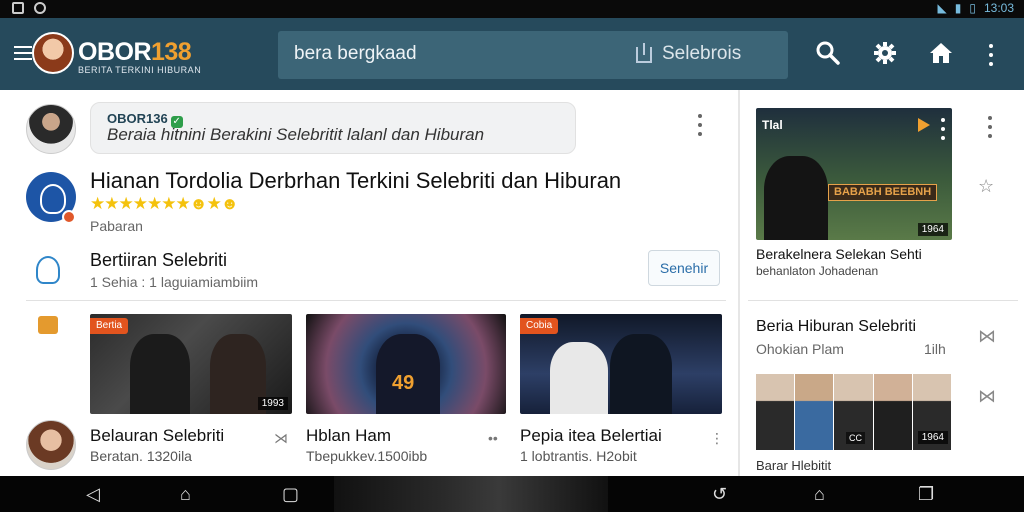  I want to click on featured-label: Tlal, so click(772, 125).